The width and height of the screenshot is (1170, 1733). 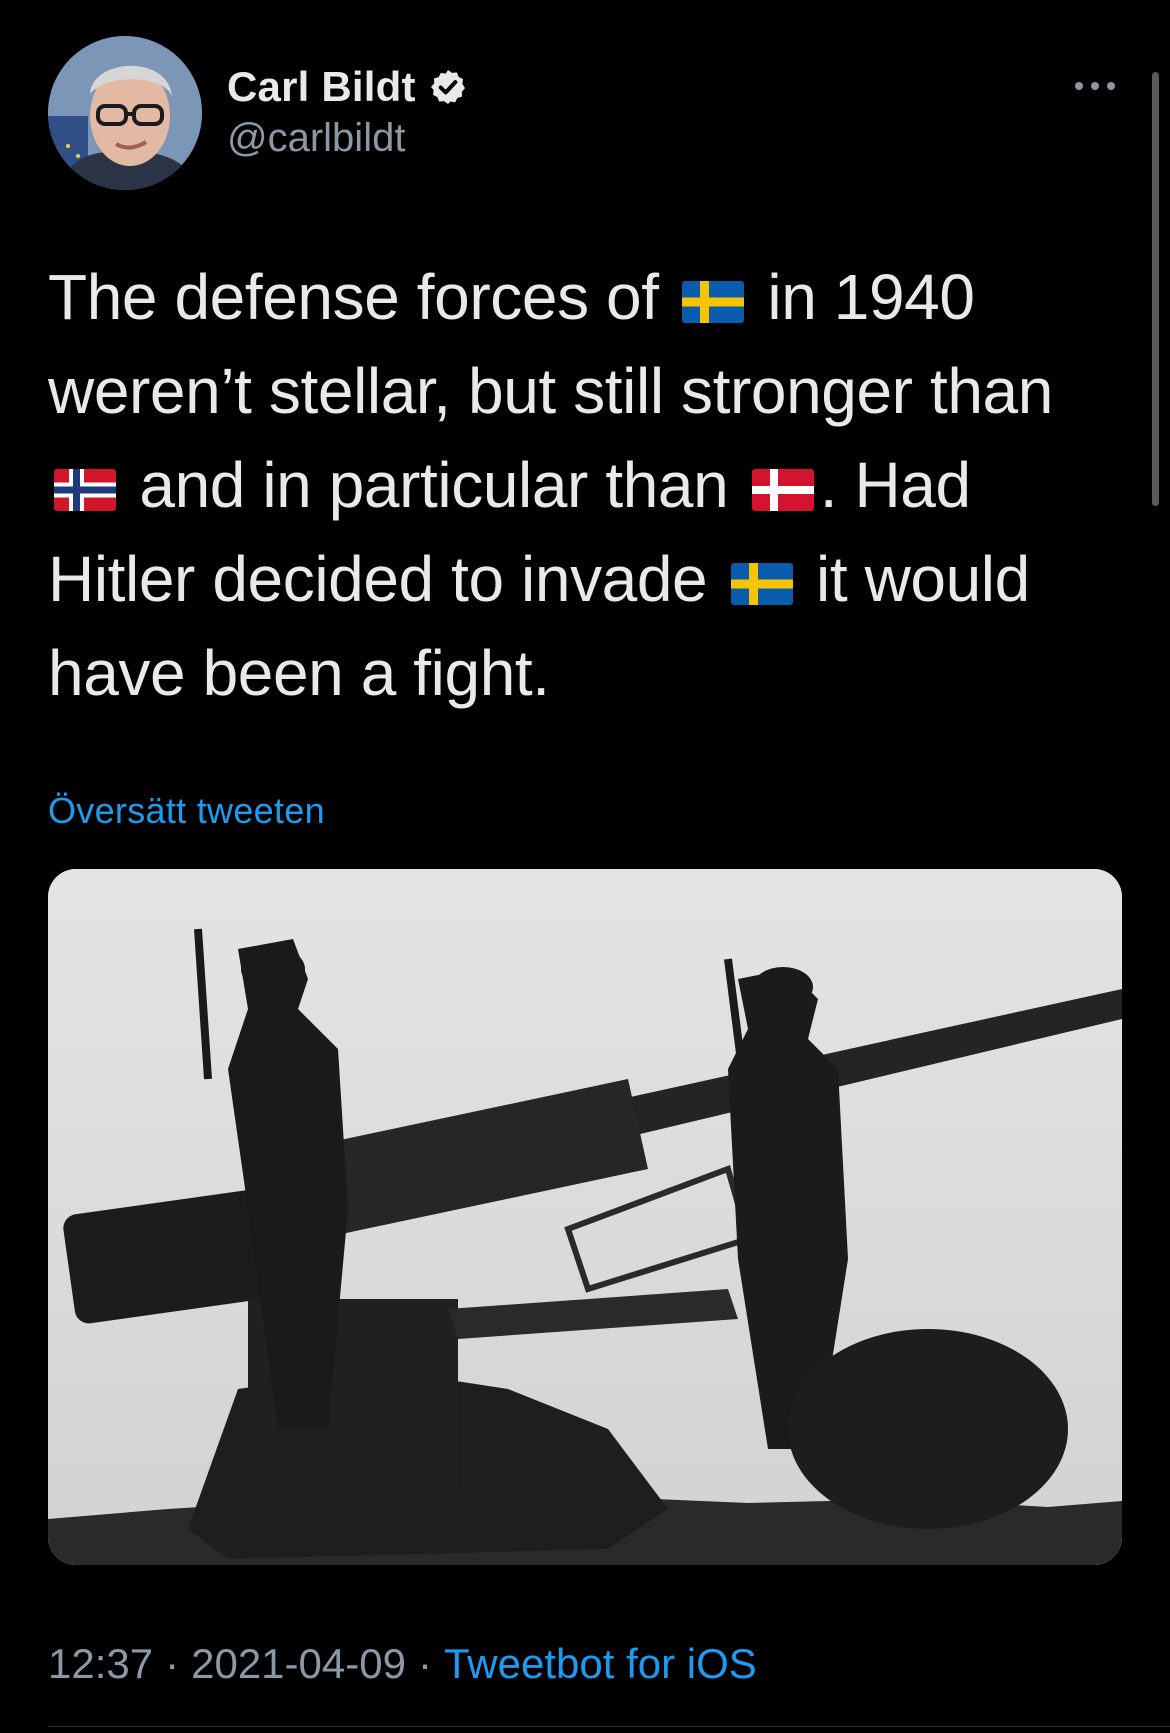 What do you see at coordinates (362, 297) in the screenshot?
I see `tweet-text-segment: The defense forces of` at bounding box center [362, 297].